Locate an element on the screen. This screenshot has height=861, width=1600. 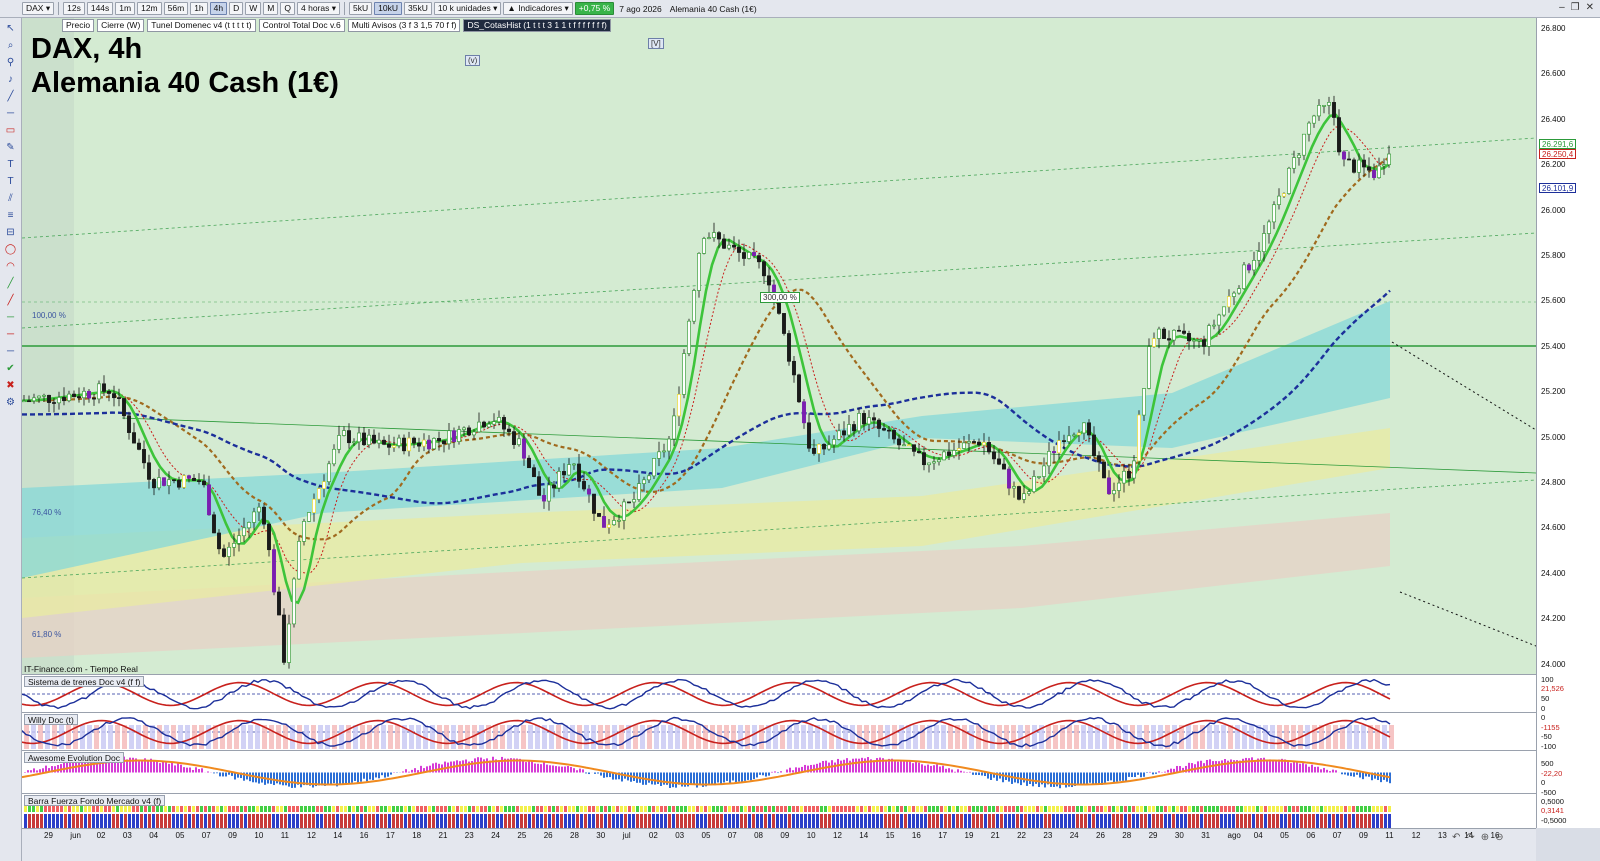
minimize-icon: – is located at coordinates (1562, 7).